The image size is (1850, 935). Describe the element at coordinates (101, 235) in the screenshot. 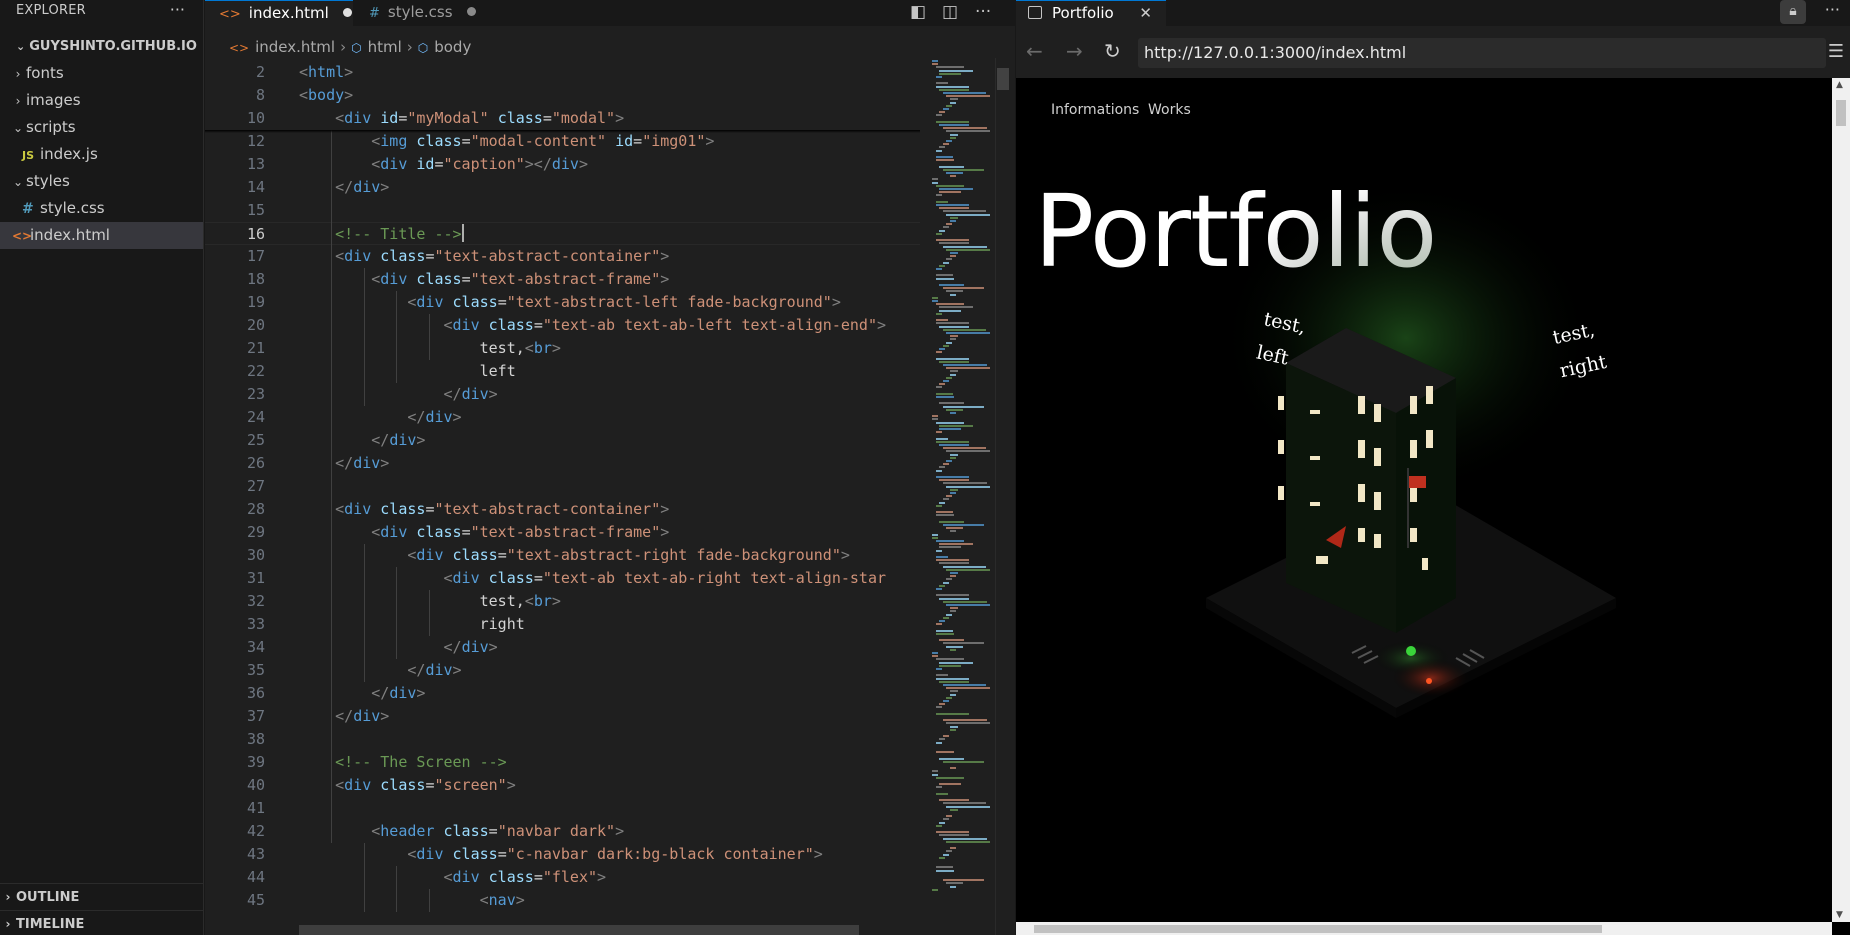

I see `tree-file-index-html: <>index.html` at that location.